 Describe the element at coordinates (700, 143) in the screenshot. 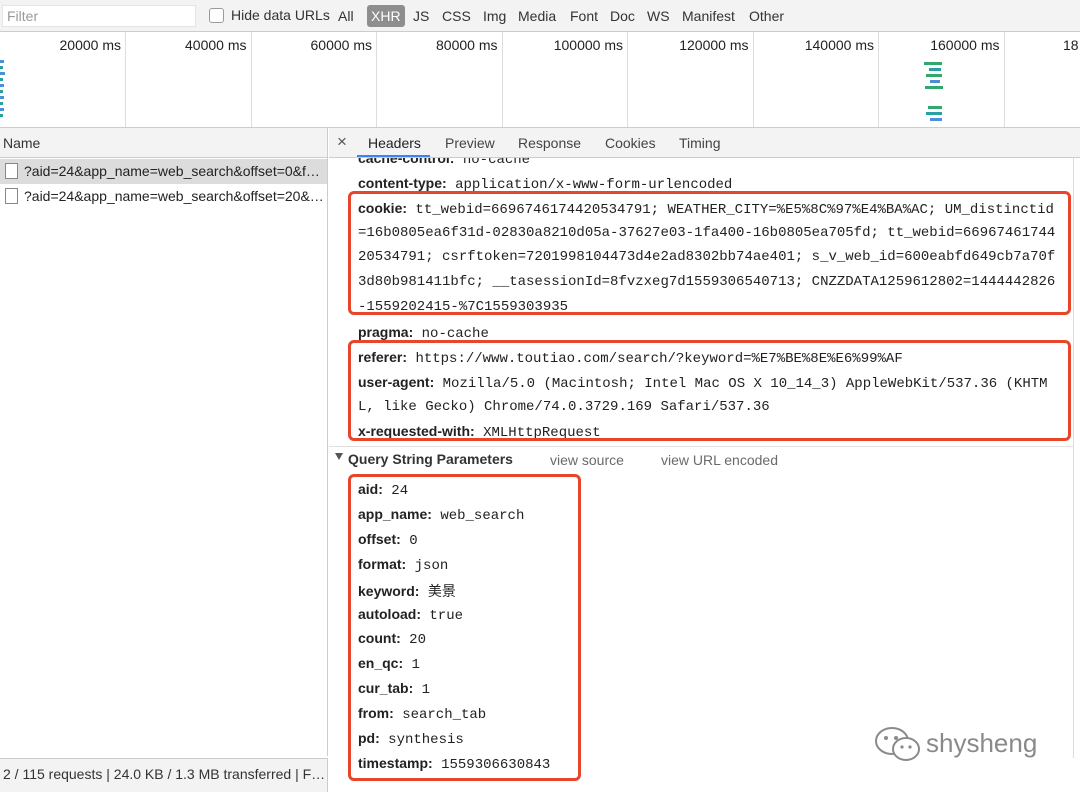

I see `tab-timing: Timing` at that location.